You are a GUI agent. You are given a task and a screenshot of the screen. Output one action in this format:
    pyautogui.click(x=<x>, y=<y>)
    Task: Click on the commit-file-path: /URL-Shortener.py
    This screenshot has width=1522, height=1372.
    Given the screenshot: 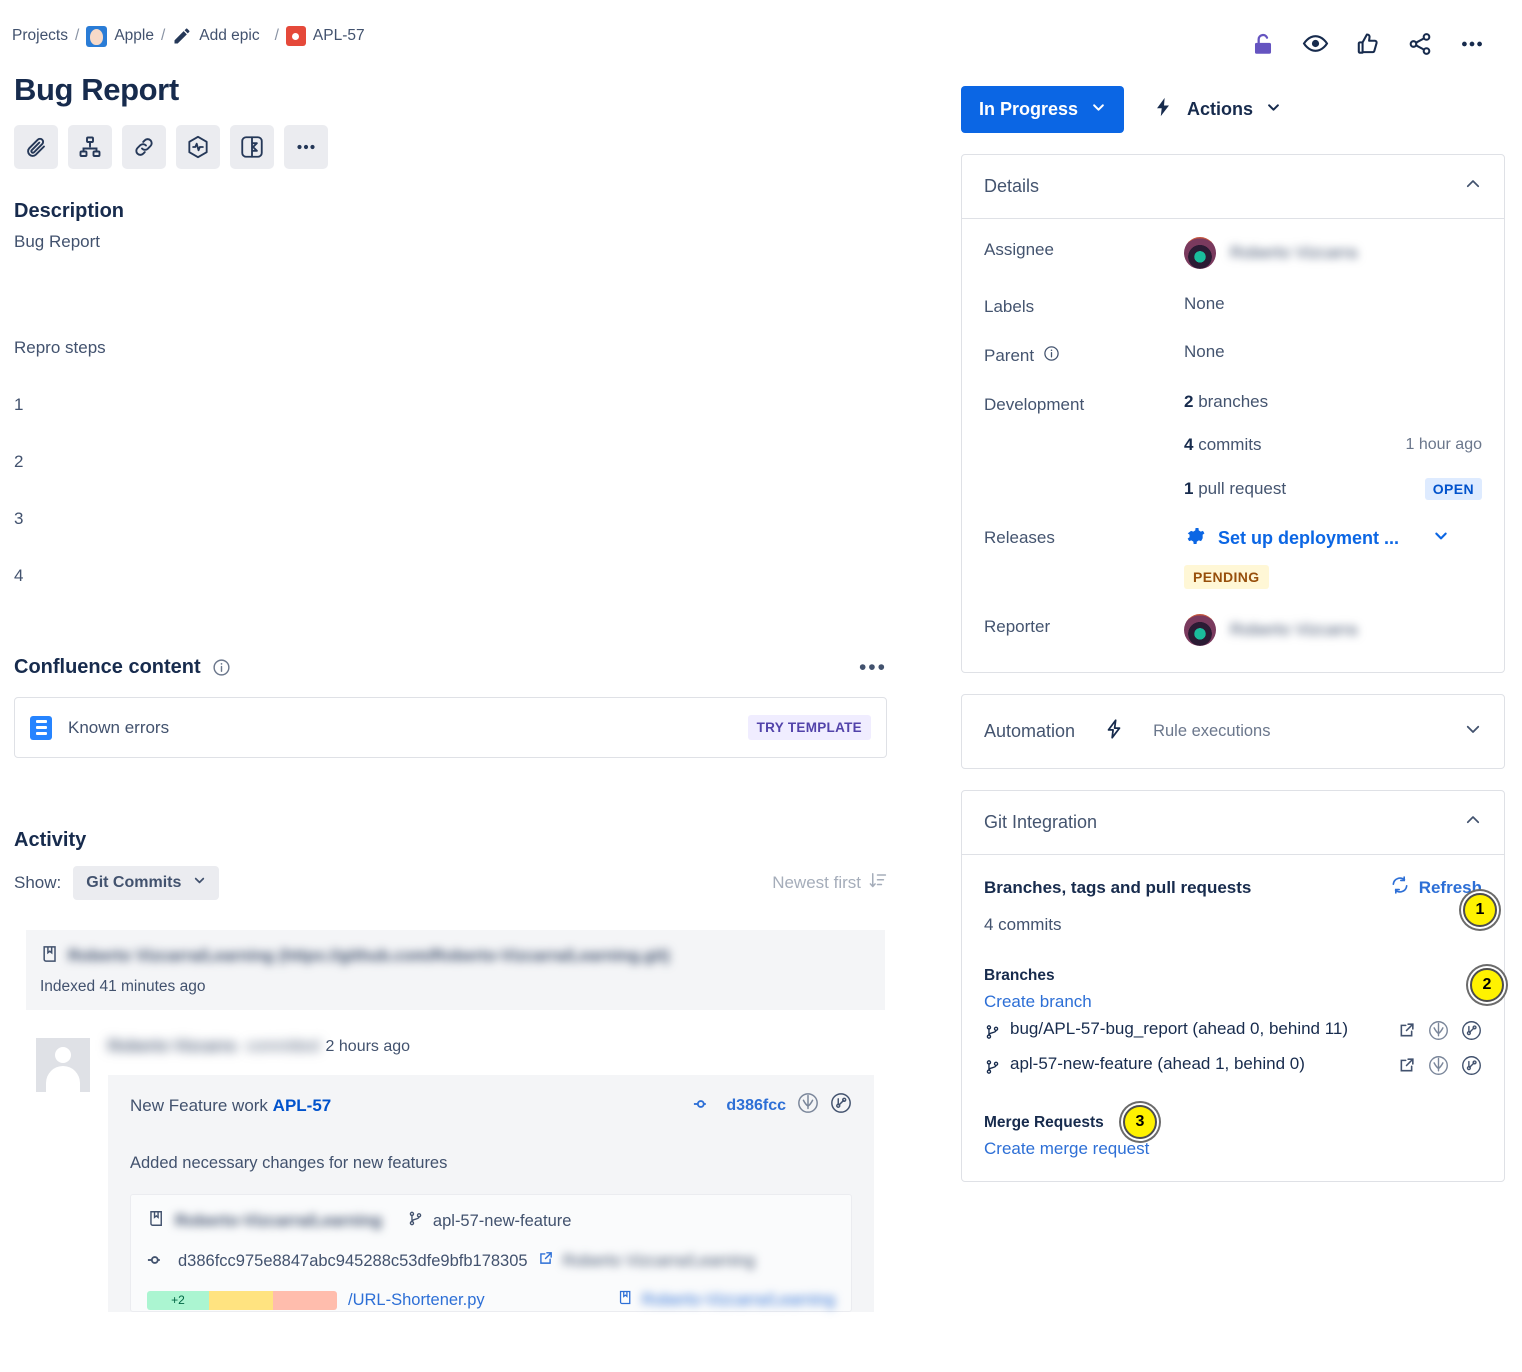 What is the action you would take?
    pyautogui.click(x=416, y=1300)
    